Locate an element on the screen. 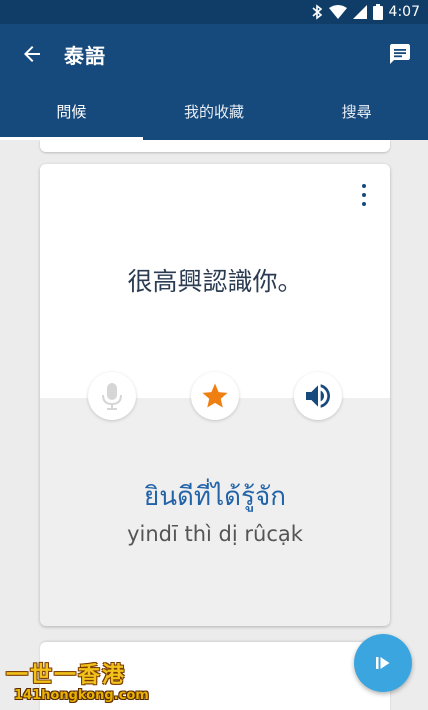  arrow-left-icon is located at coordinates (32, 54).